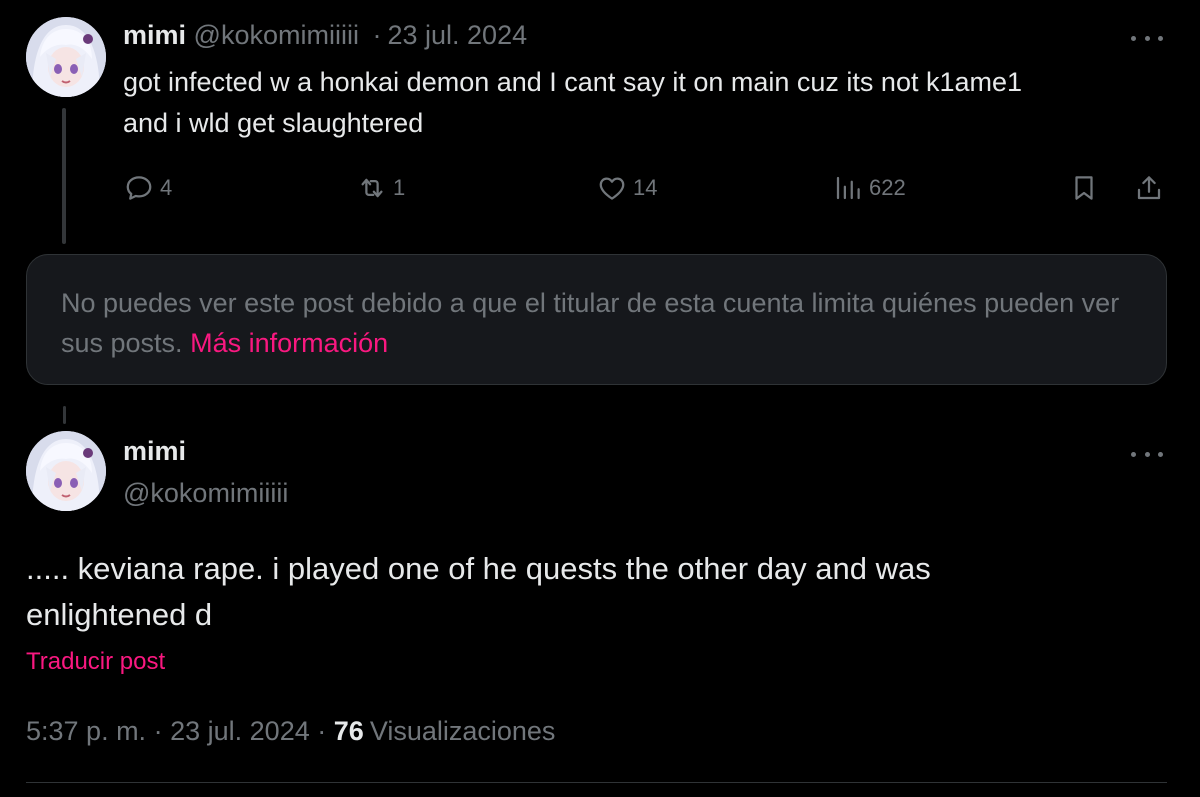  What do you see at coordinates (139, 188) in the screenshot?
I see `reply-icon` at bounding box center [139, 188].